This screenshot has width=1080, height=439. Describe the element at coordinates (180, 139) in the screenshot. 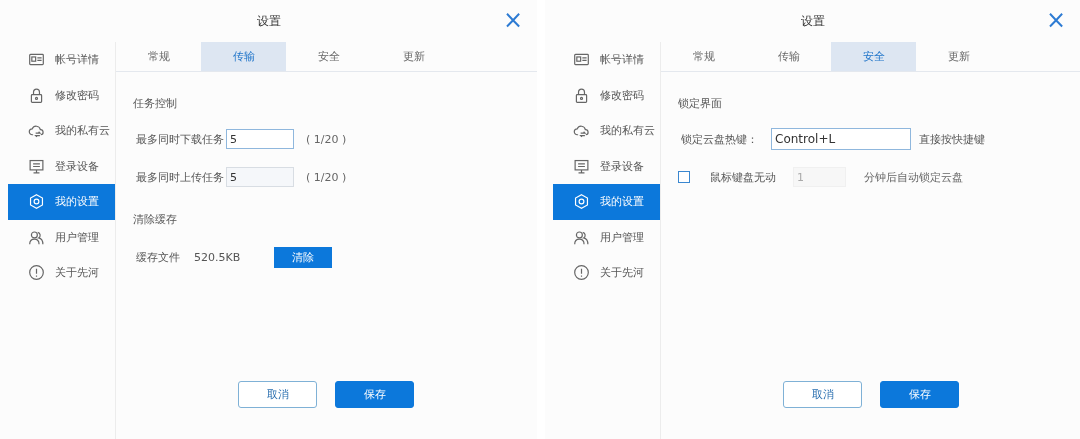

I see `field-label: 最多同时下载任务` at that location.